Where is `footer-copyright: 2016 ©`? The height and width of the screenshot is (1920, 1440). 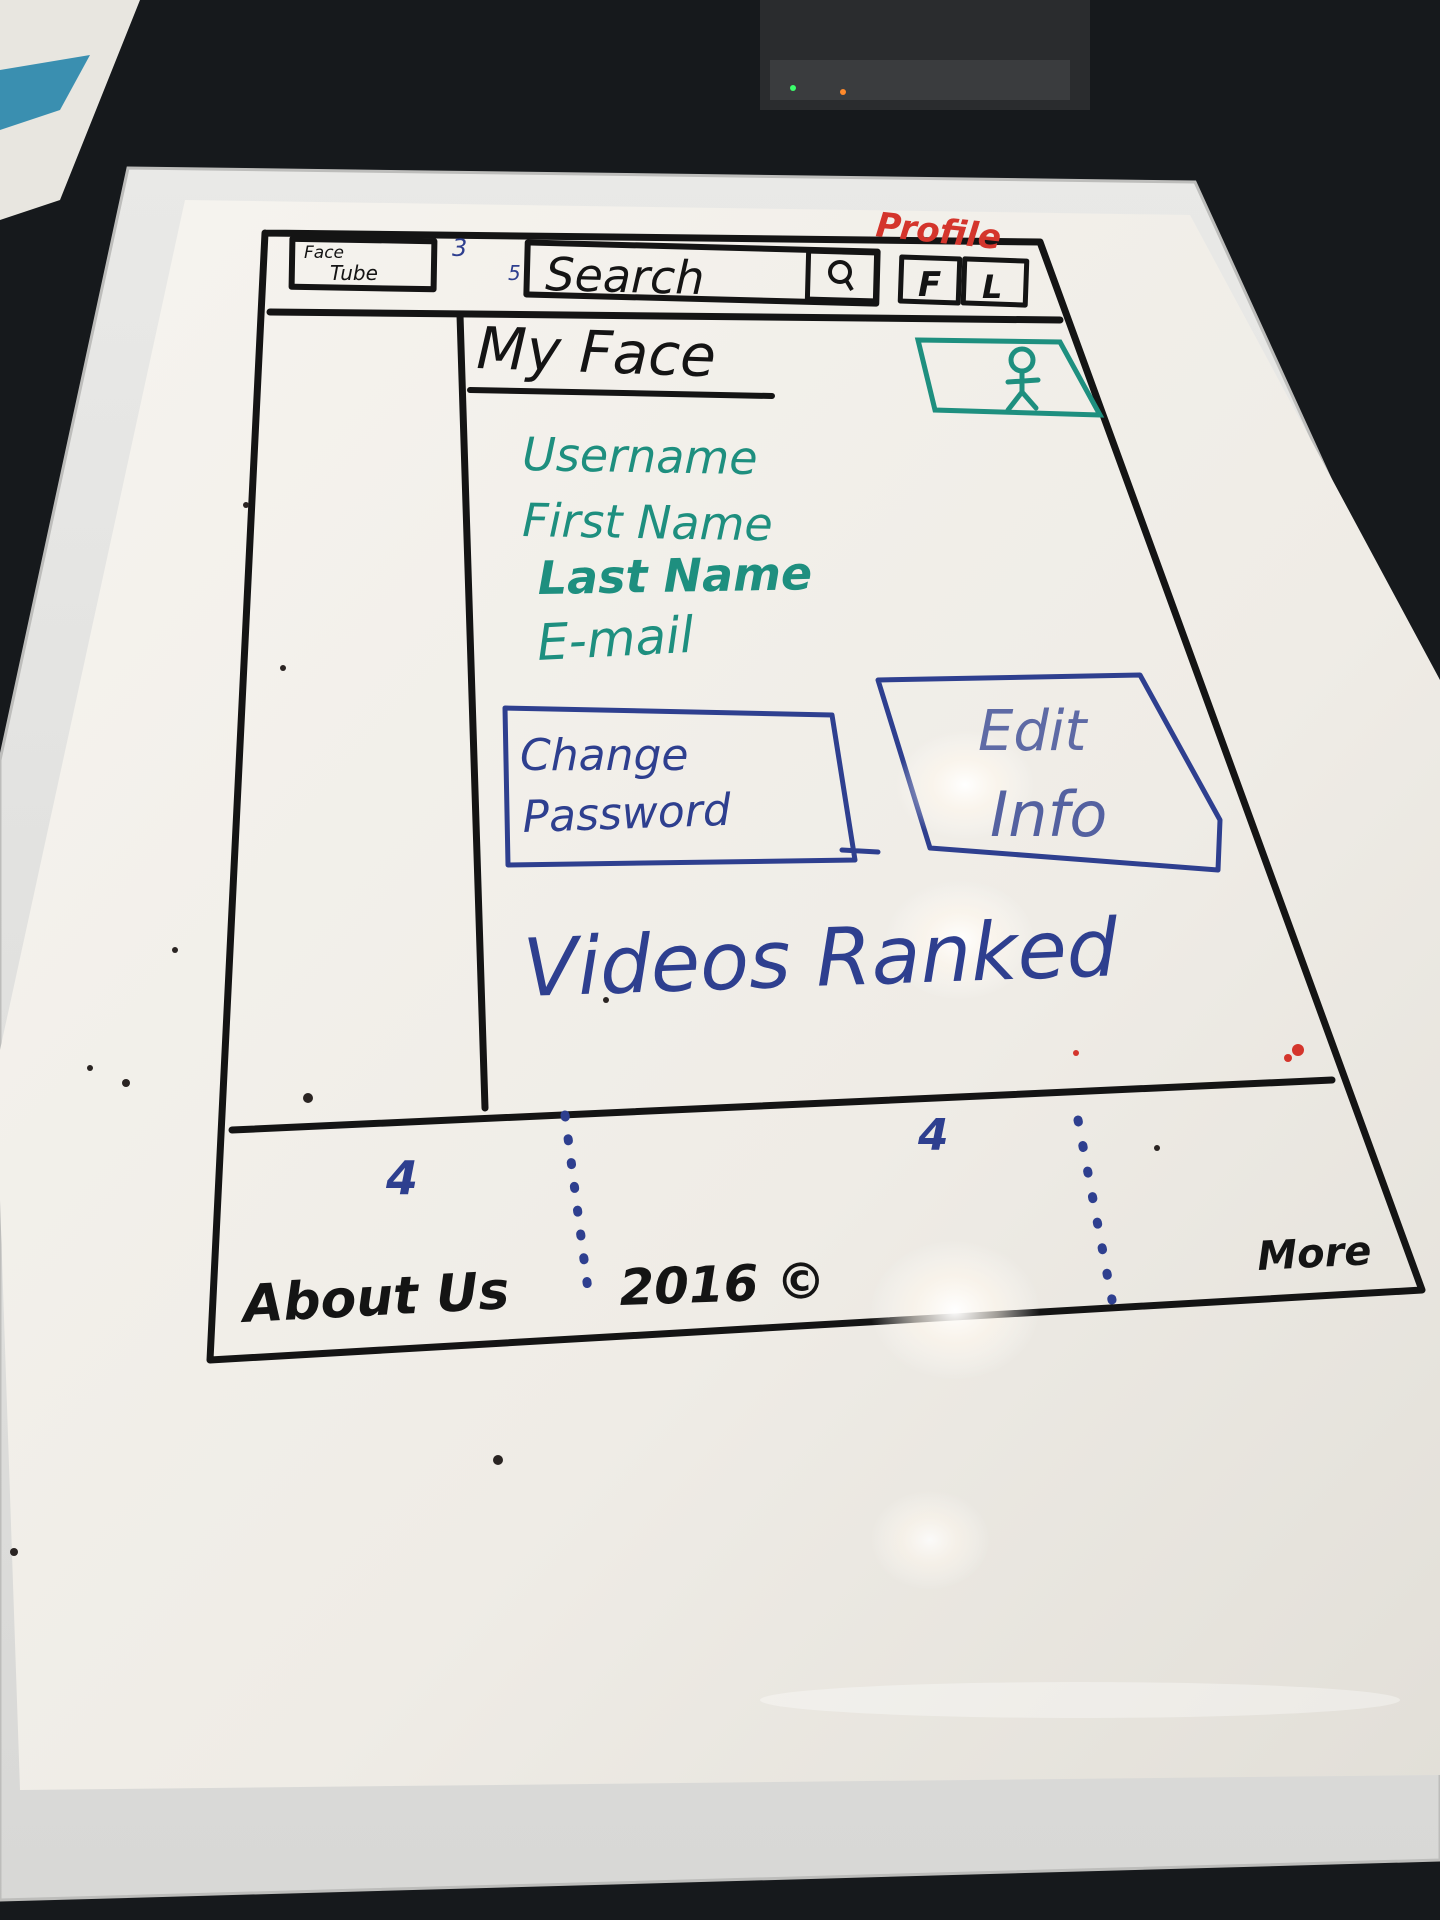 footer-copyright: 2016 © is located at coordinates (722, 1284).